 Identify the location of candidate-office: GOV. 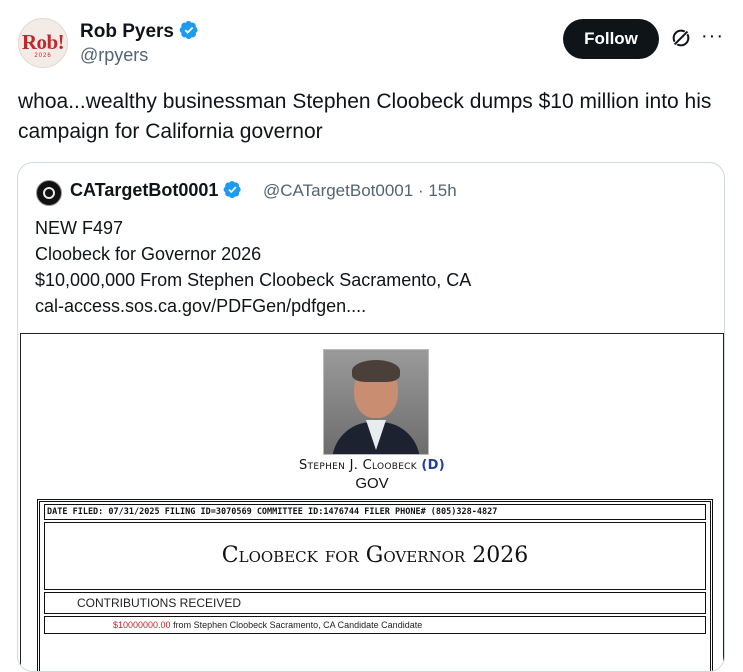
(372, 483).